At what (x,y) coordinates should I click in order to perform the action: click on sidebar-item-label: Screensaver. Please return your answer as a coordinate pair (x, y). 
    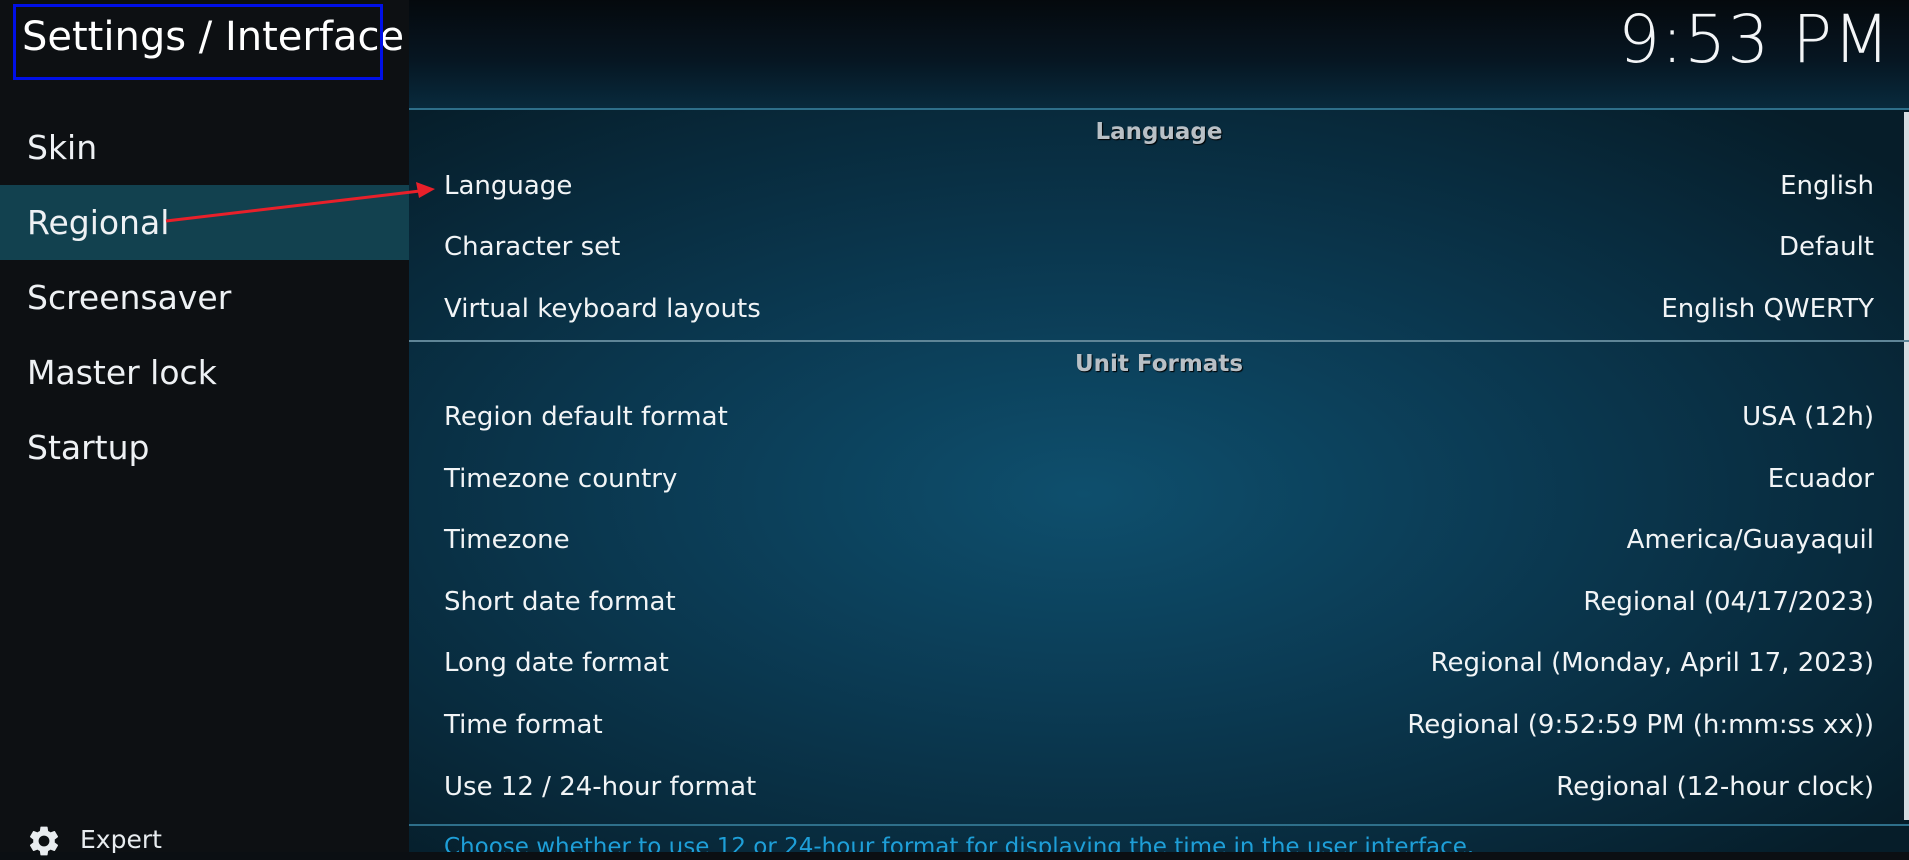
    Looking at the image, I should click on (129, 297).